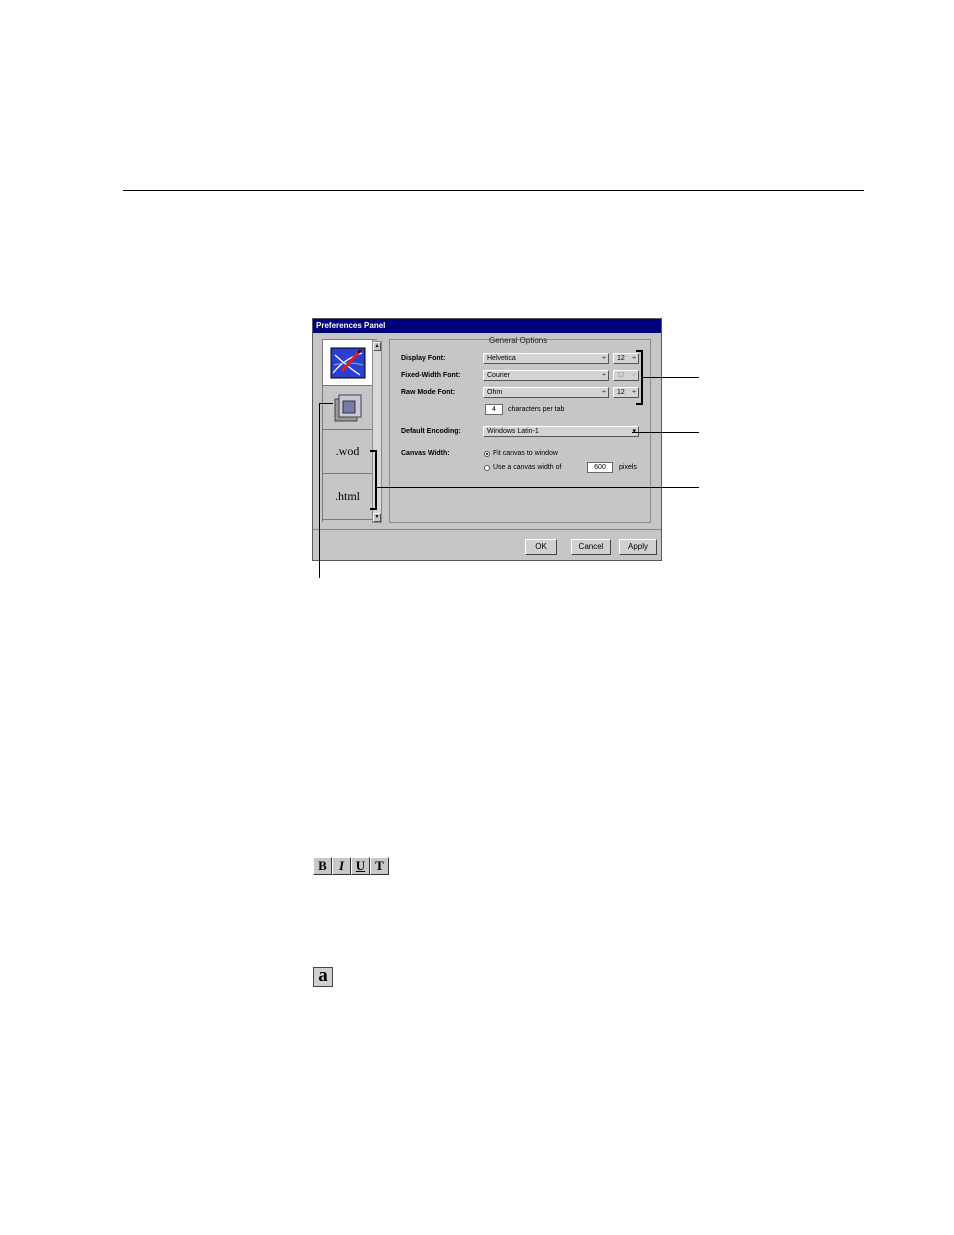 The width and height of the screenshot is (954, 1235). Describe the element at coordinates (639, 377) in the screenshot. I see `font-settings-bracket` at that location.